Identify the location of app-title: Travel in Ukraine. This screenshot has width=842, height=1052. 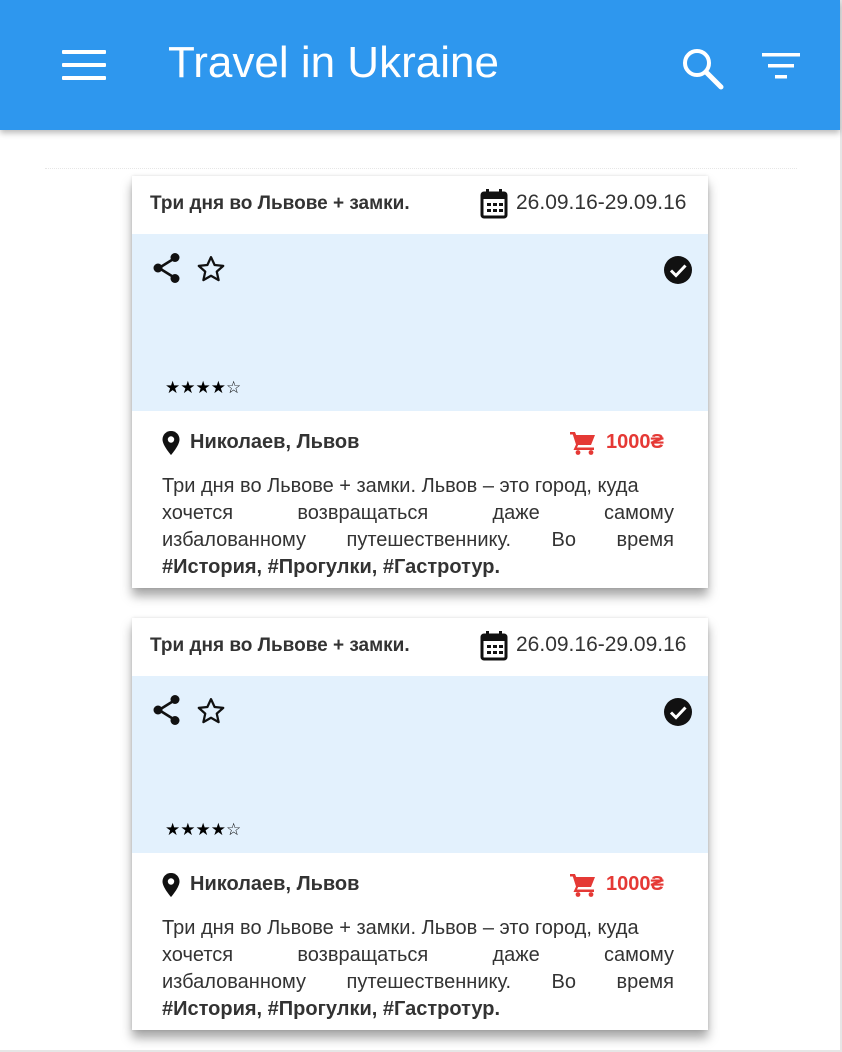
(333, 62).